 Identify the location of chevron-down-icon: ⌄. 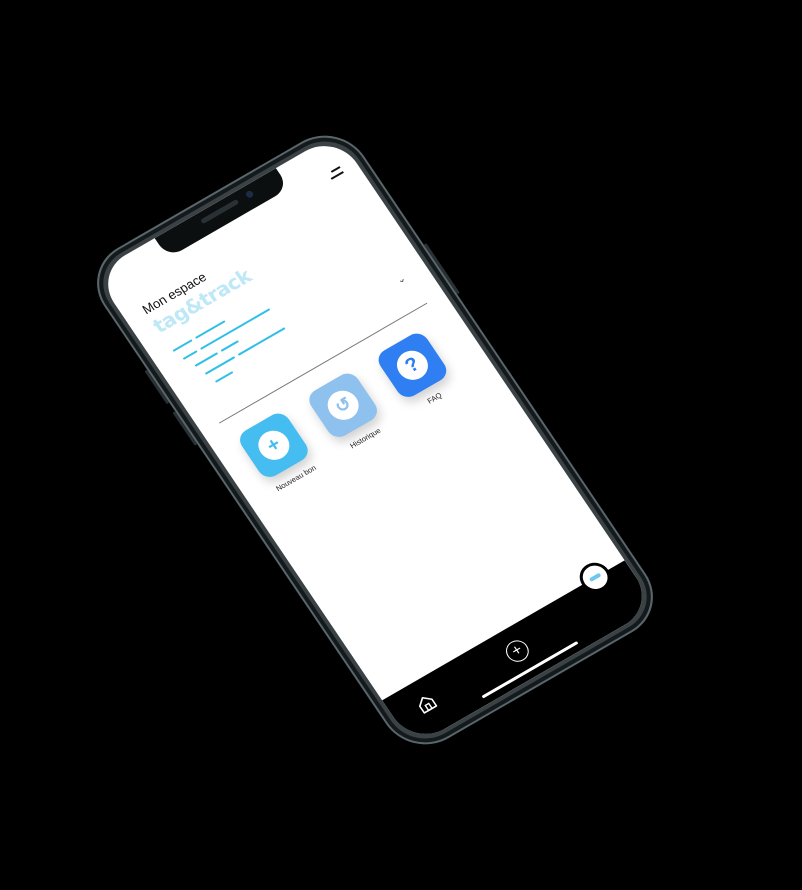
(401, 280).